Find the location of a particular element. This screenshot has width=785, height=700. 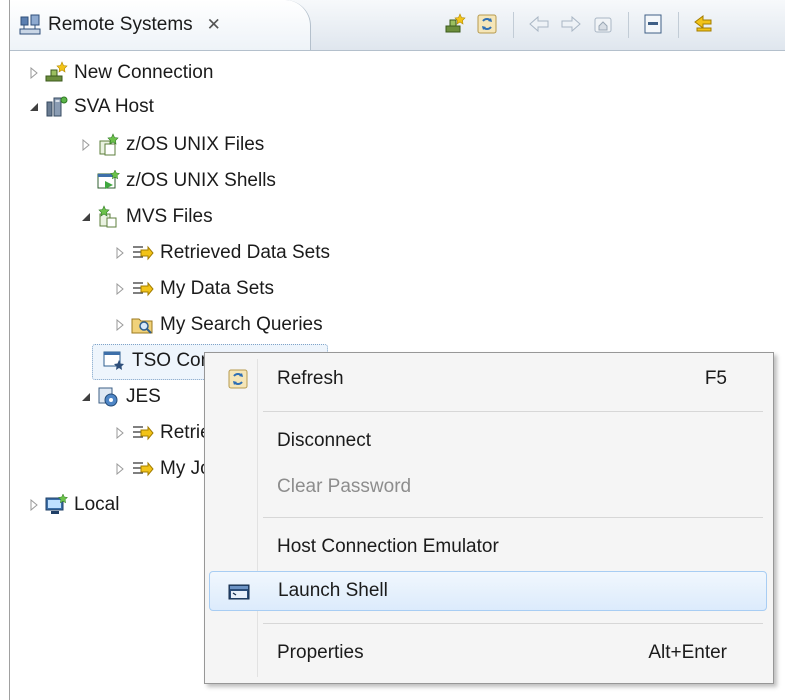

menu-item-host-connection-emulator: Host Connection Emulator is located at coordinates (488, 547).